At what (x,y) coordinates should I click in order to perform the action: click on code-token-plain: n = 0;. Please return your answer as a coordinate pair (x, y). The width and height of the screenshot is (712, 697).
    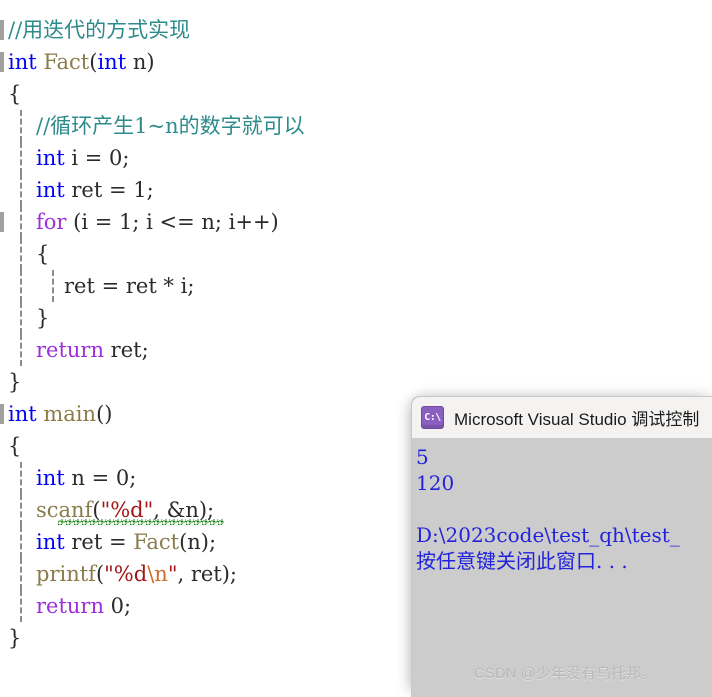
    Looking at the image, I should click on (100, 478).